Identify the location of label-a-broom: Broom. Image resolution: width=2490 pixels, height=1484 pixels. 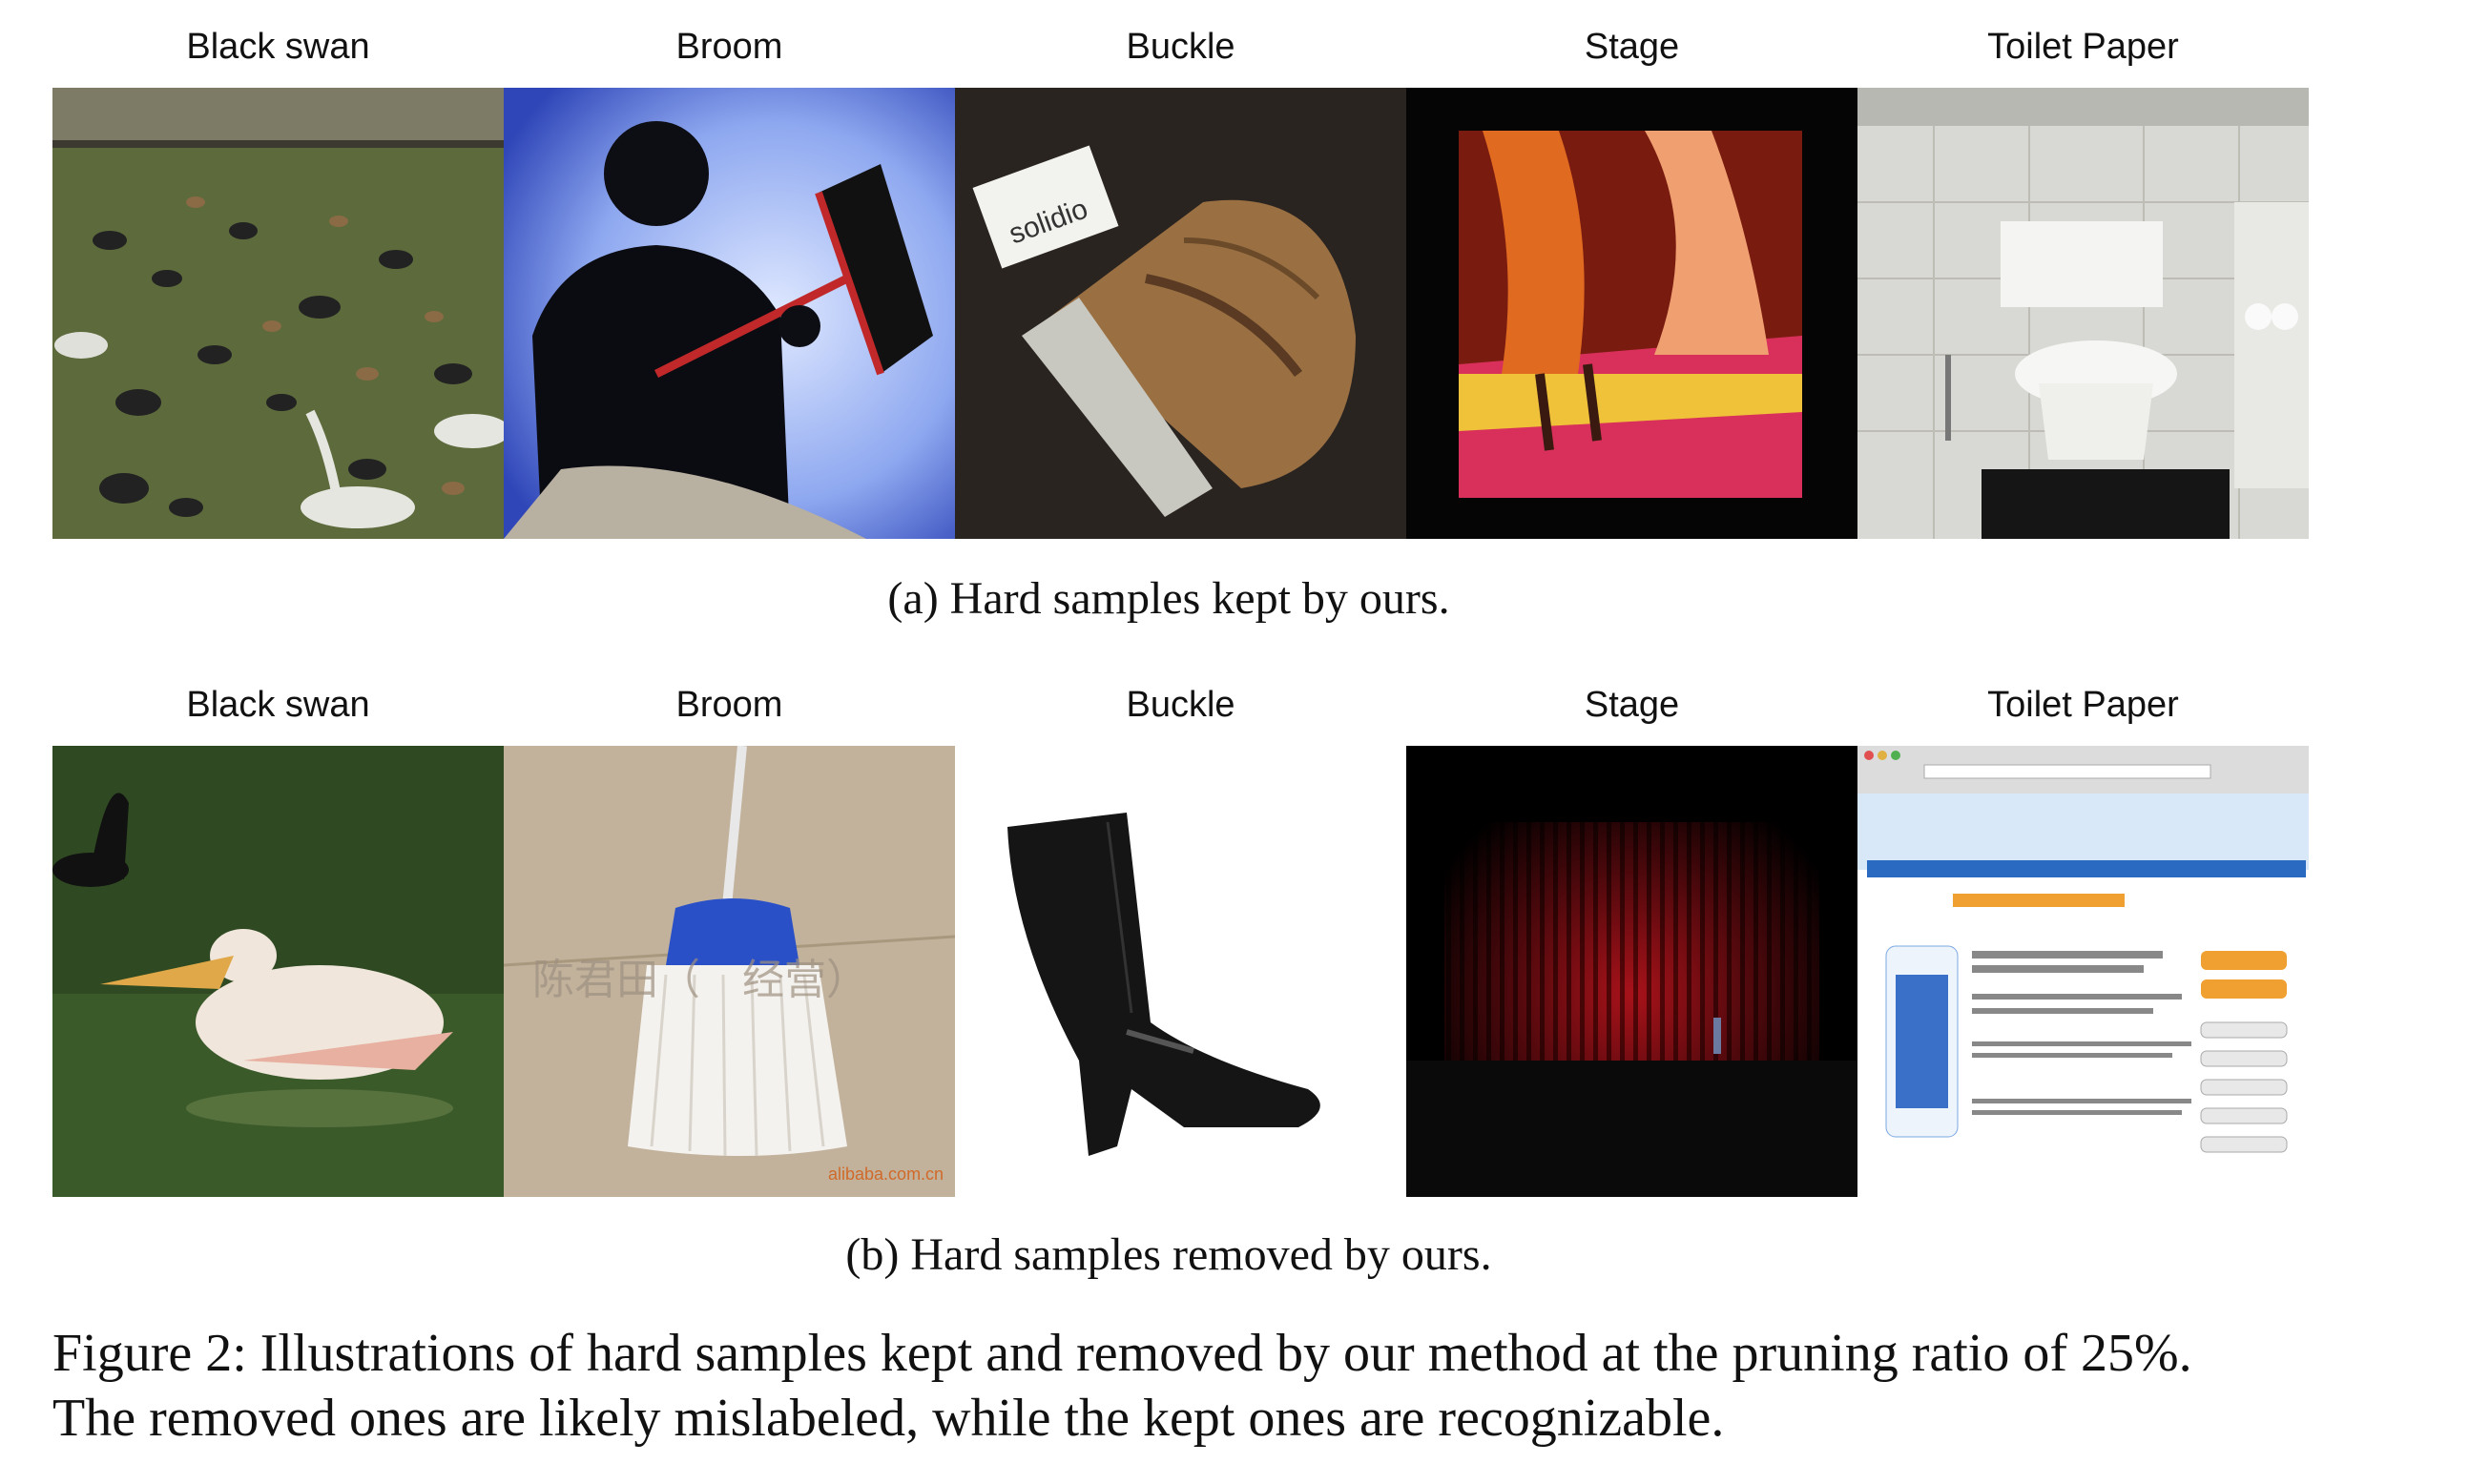
(729, 47).